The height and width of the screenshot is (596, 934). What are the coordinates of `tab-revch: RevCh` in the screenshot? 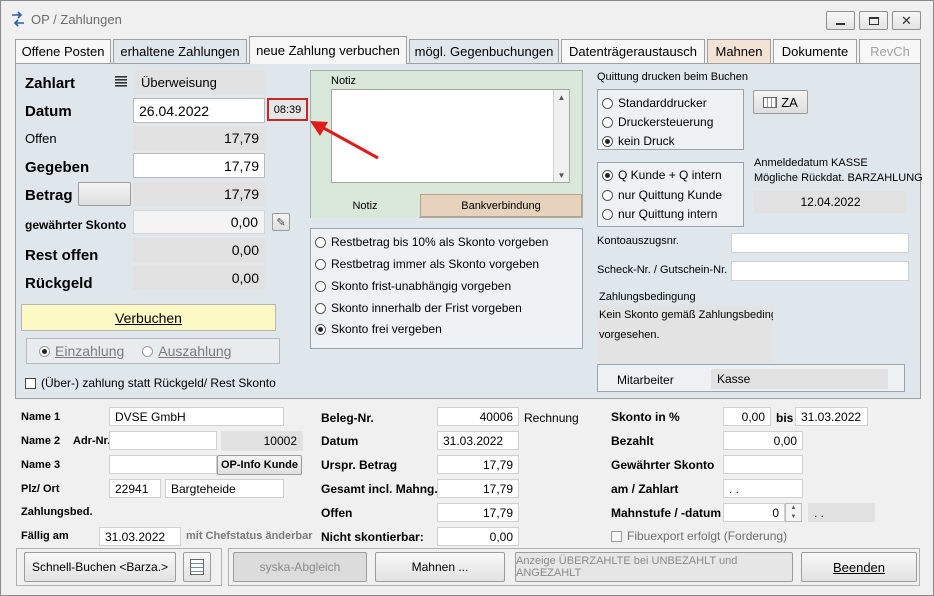 It's located at (890, 51).